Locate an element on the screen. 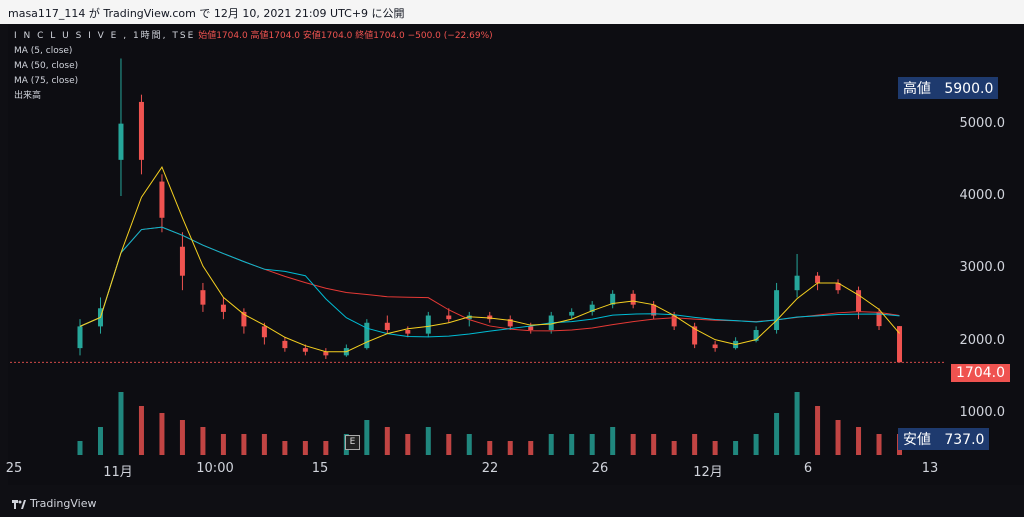  low-label: 安値 is located at coordinates (917, 440).